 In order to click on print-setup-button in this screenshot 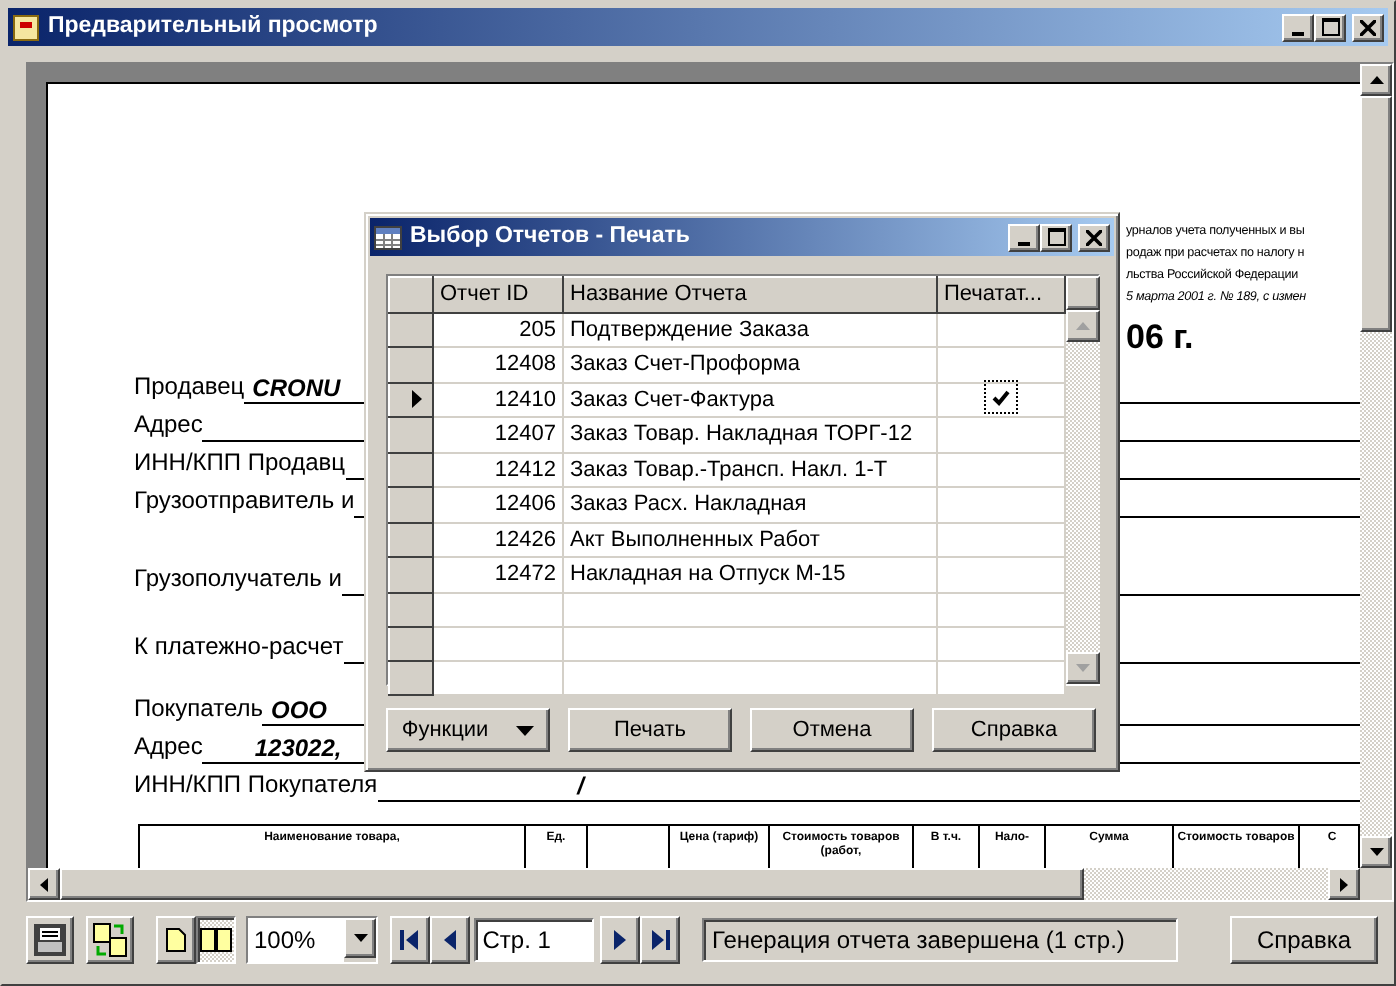, I will do `click(50, 940)`.